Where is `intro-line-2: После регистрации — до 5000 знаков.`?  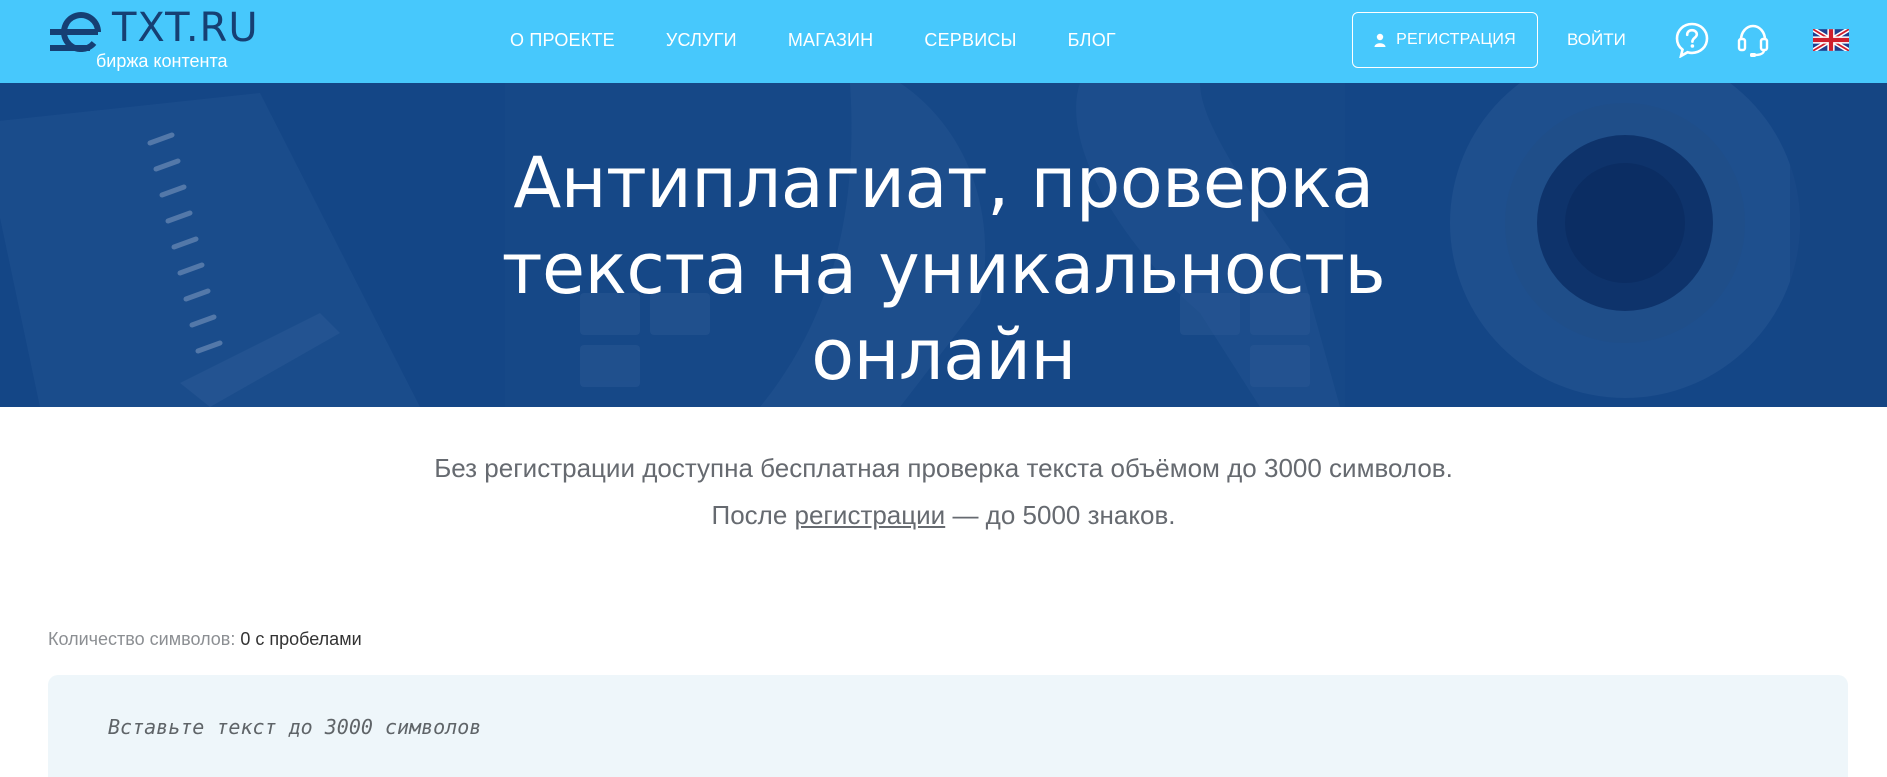 intro-line-2: После регистрации — до 5000 знаков. is located at coordinates (943, 515).